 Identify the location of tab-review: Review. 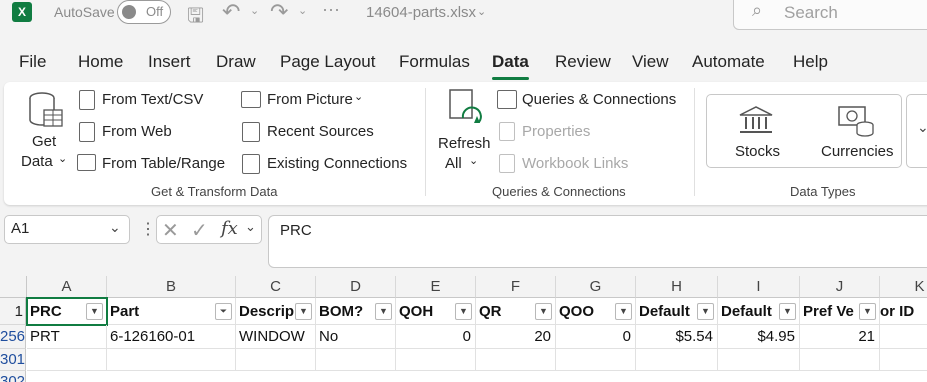
(583, 63).